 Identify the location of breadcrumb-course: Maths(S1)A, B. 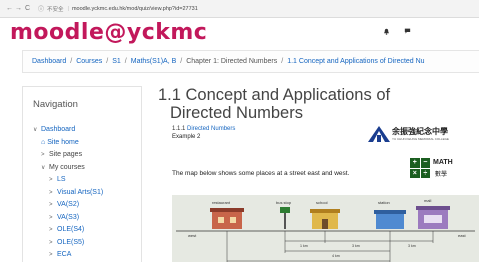
(154, 61).